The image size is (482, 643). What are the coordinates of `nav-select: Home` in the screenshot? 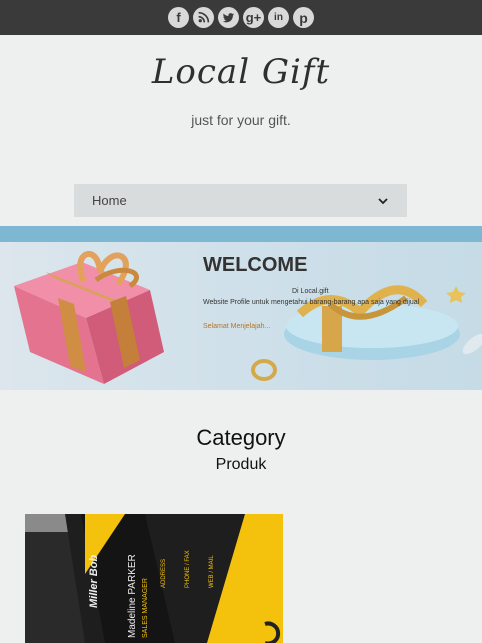 It's located at (240, 200).